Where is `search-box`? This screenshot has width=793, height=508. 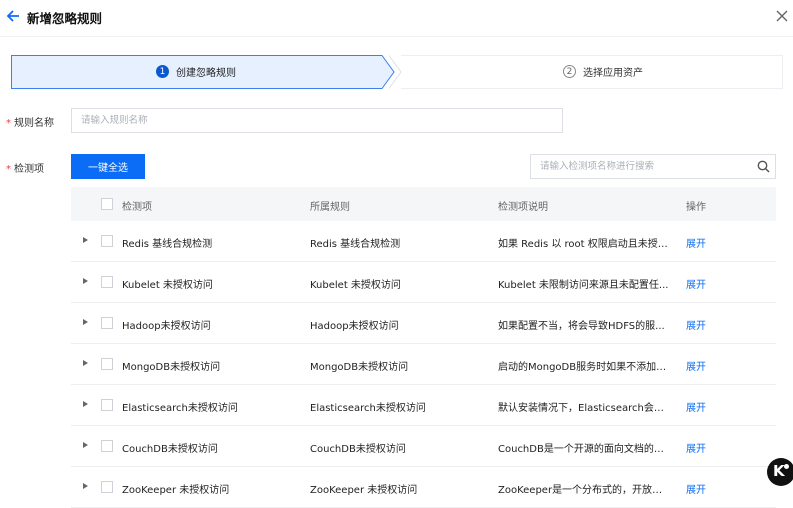
search-box is located at coordinates (653, 166).